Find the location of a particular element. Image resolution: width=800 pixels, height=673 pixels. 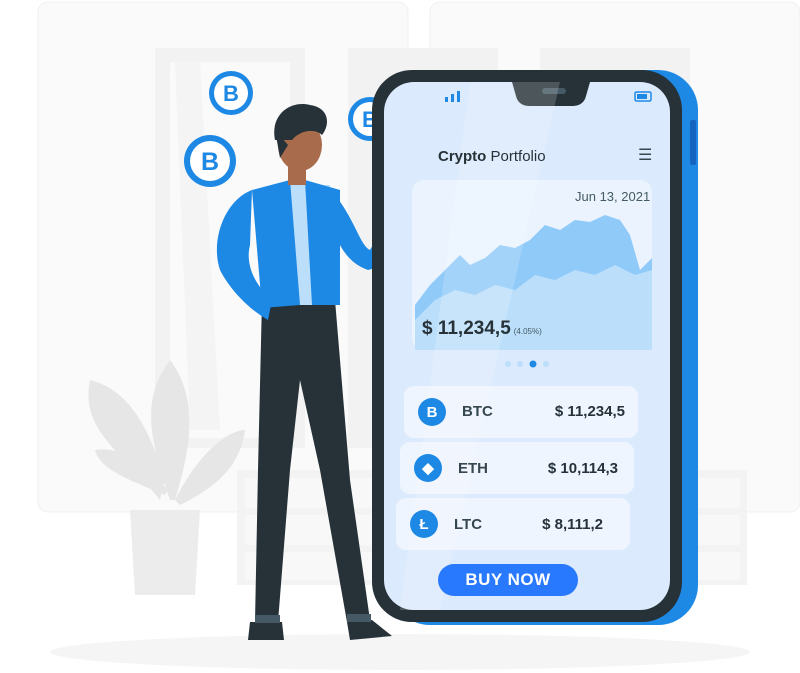

bitcoin-coin-3: B is located at coordinates (210, 161).